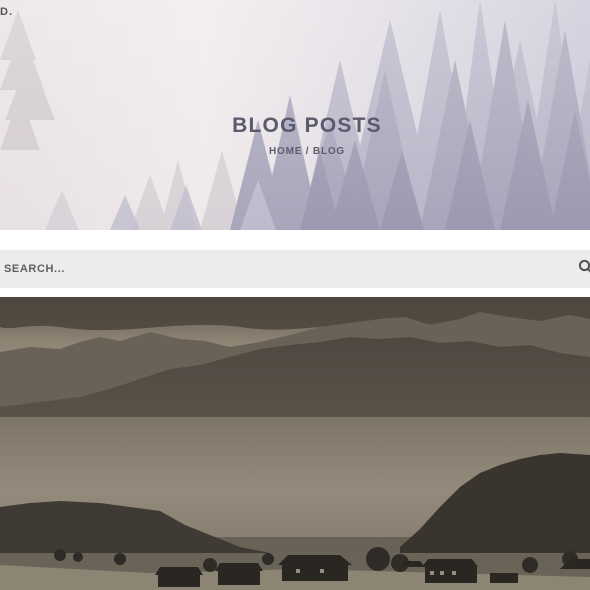 This screenshot has height=590, width=590. Describe the element at coordinates (329, 151) in the screenshot. I see `breadcrumb-current: BLOG` at that location.